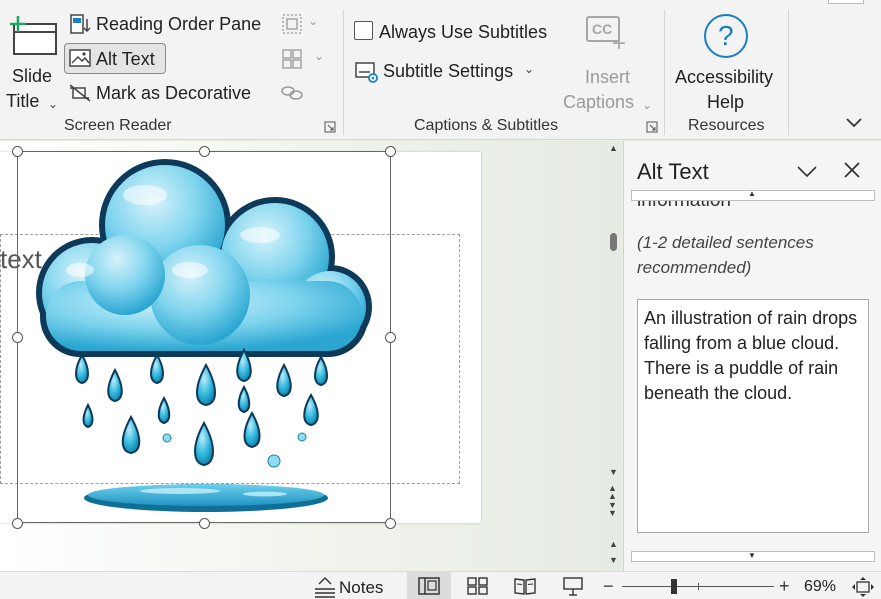 This screenshot has height=599, width=881. I want to click on reading-order-pane-button: Reading Order Pane, so click(167, 25).